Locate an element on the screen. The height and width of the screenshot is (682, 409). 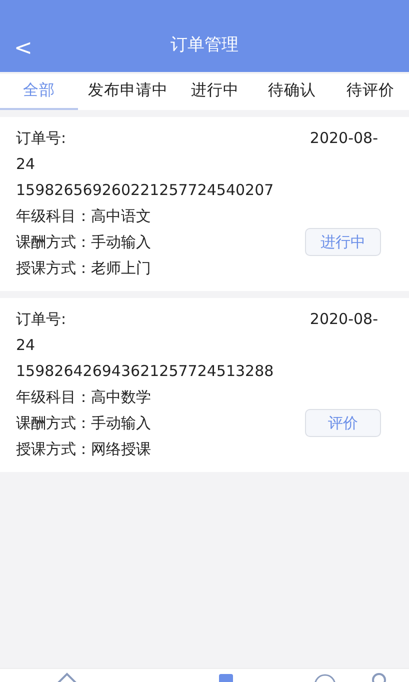
order-number: 159826569260221257724540207 is located at coordinates (145, 190).